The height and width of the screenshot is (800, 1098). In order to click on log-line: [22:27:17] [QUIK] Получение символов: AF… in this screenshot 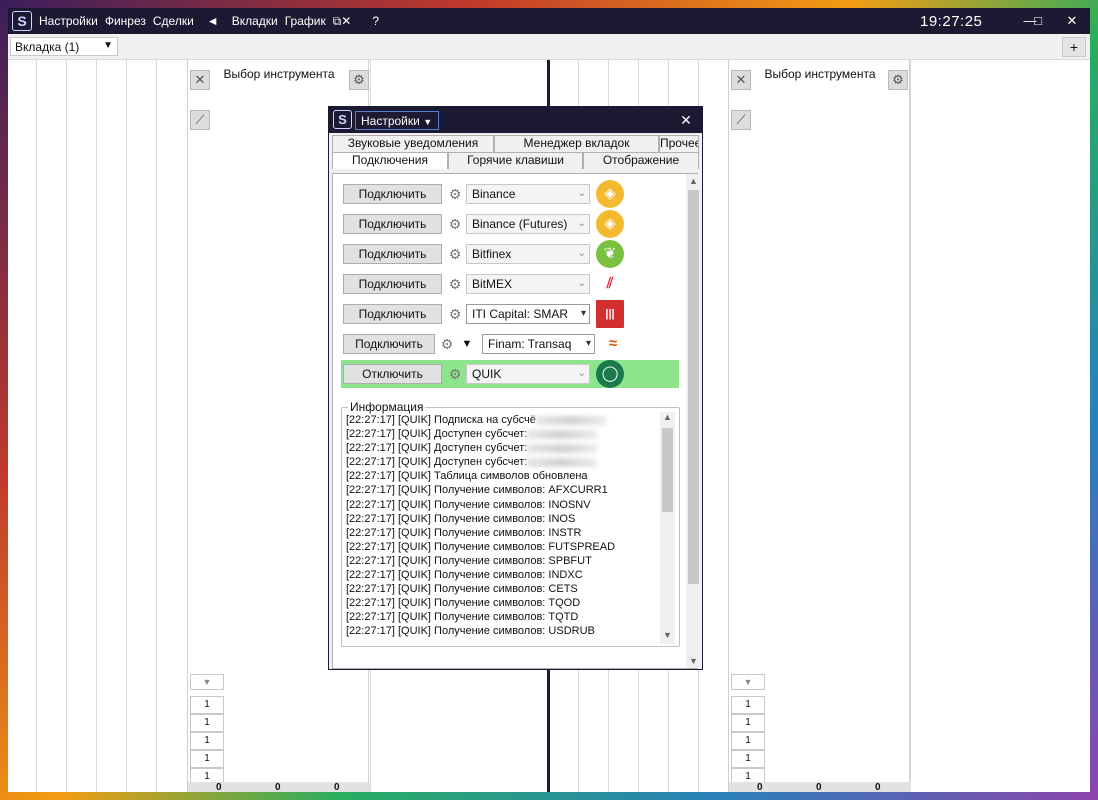, I will do `click(477, 490)`.